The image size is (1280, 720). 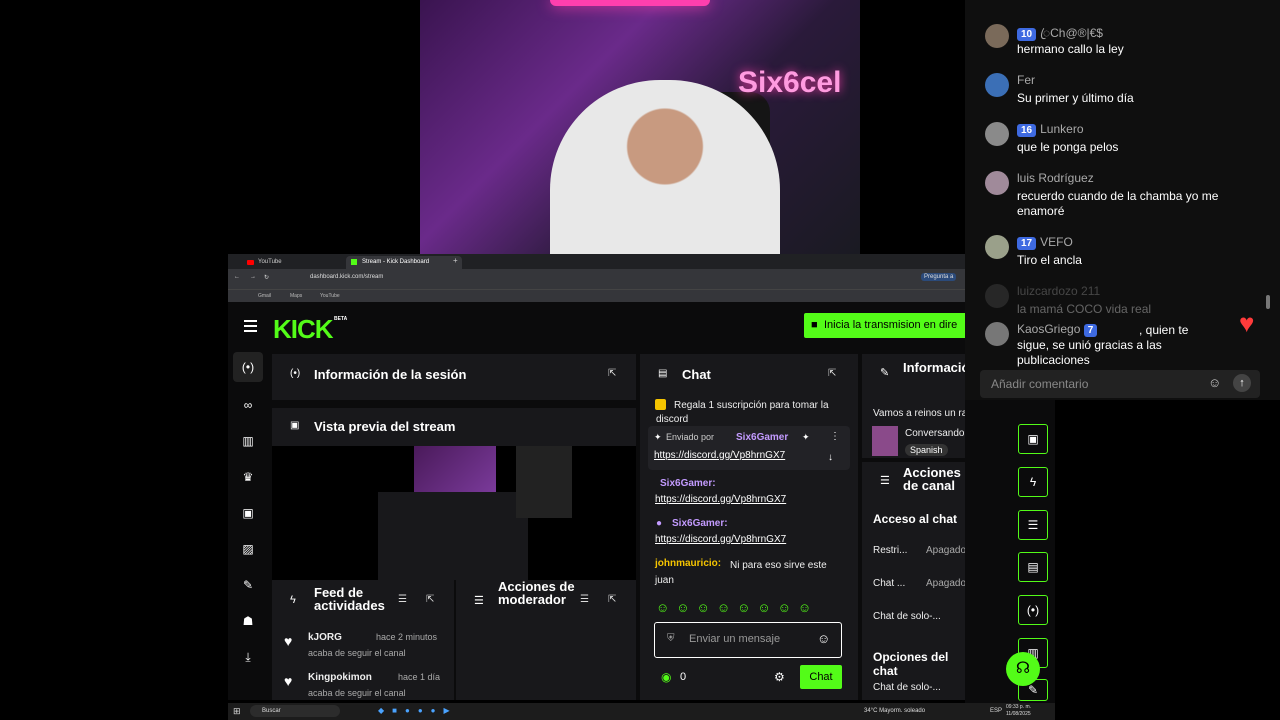 I want to click on chat-author: ꦿCh@®|€$, so click(x=1071, y=33).